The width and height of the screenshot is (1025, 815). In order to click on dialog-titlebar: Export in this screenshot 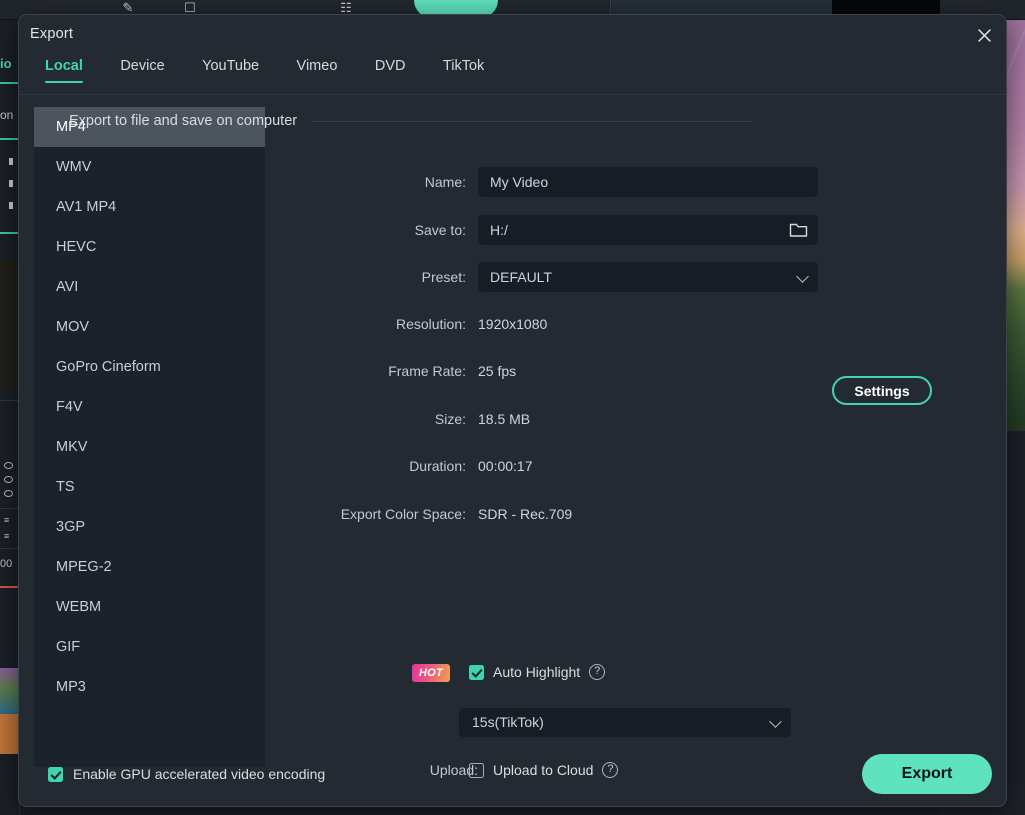, I will do `click(512, 35)`.